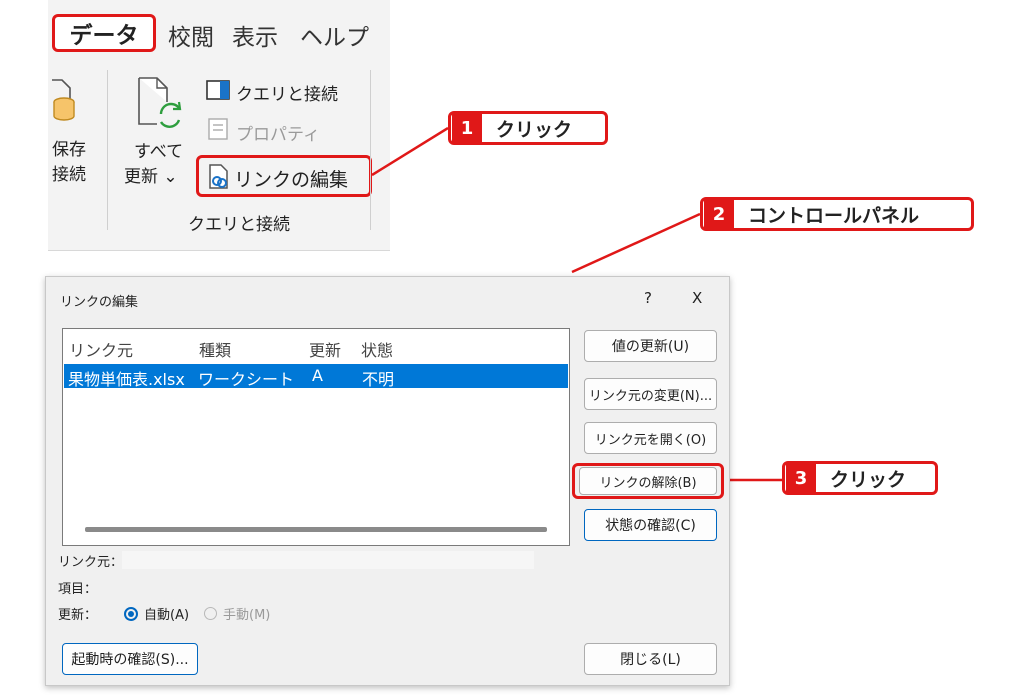 This screenshot has height=698, width=1024. What do you see at coordinates (91, 562) in the screenshot?
I see `source-label: リンク元：` at bounding box center [91, 562].